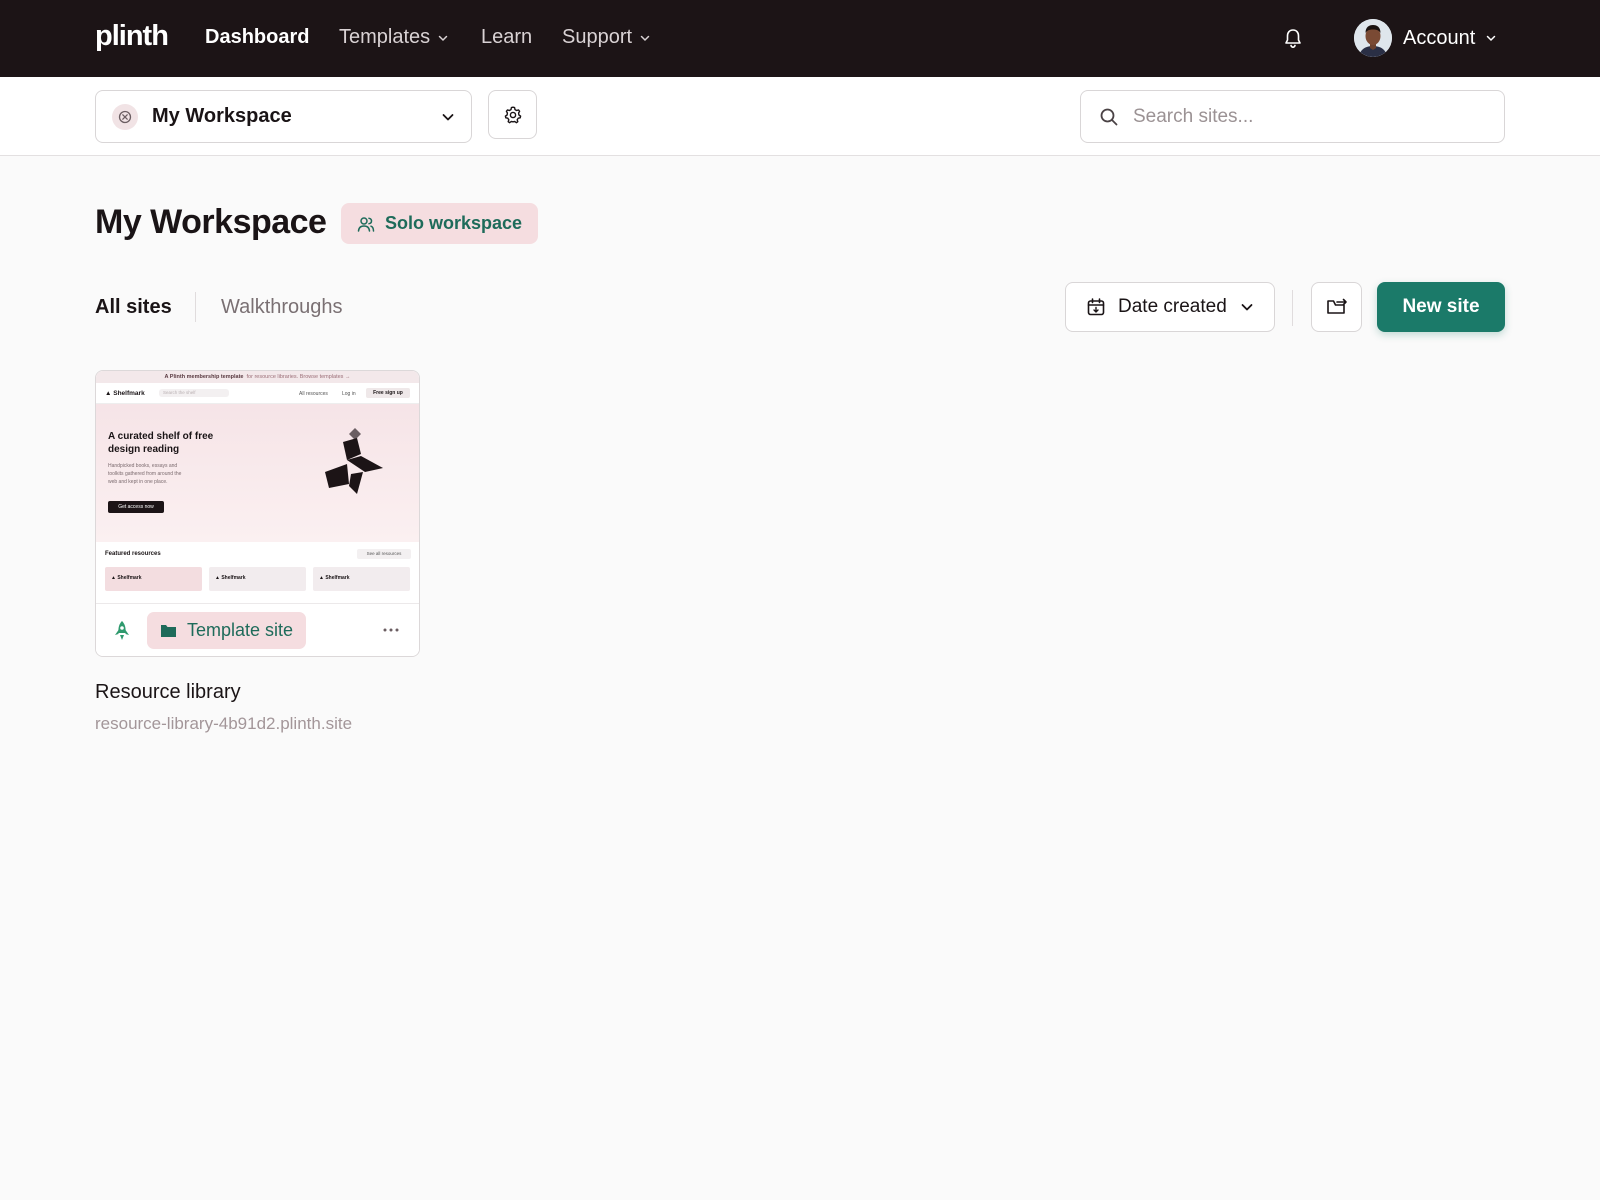 The width and height of the screenshot is (1600, 1200). I want to click on template-site-label: Template site, so click(240, 630).